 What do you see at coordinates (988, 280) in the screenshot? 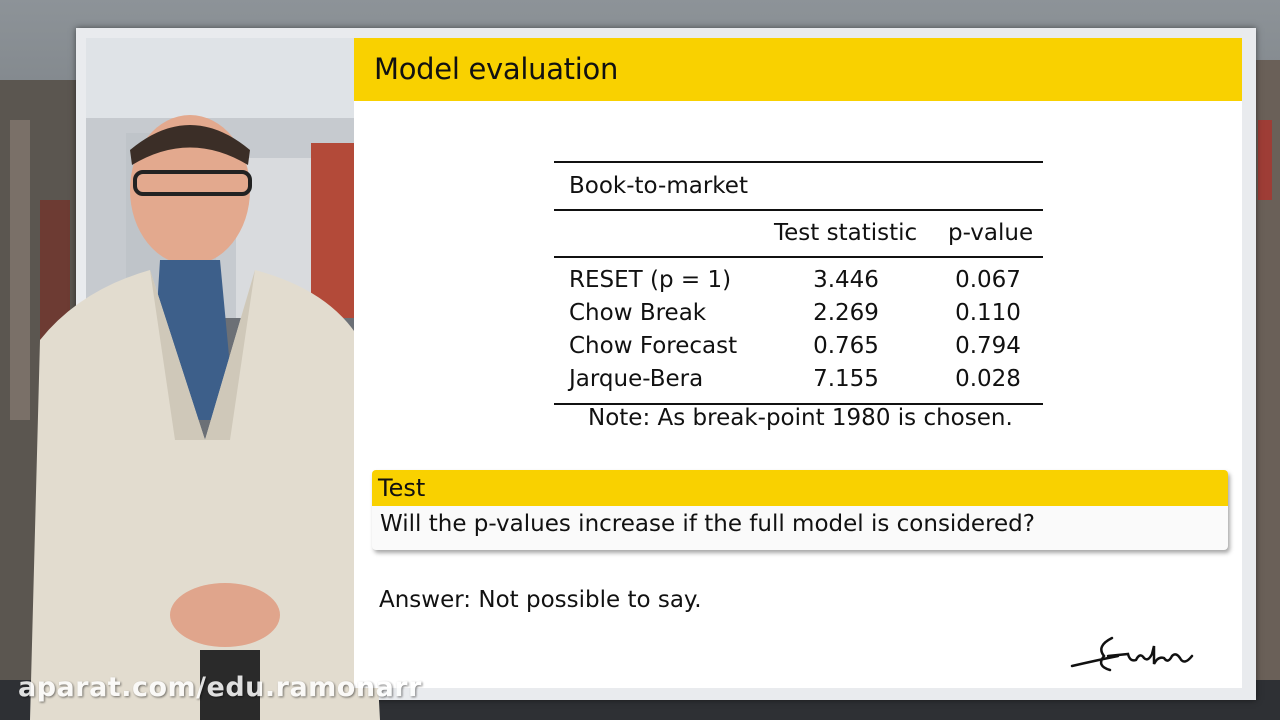
I see `row-p-value: 0.067` at bounding box center [988, 280].